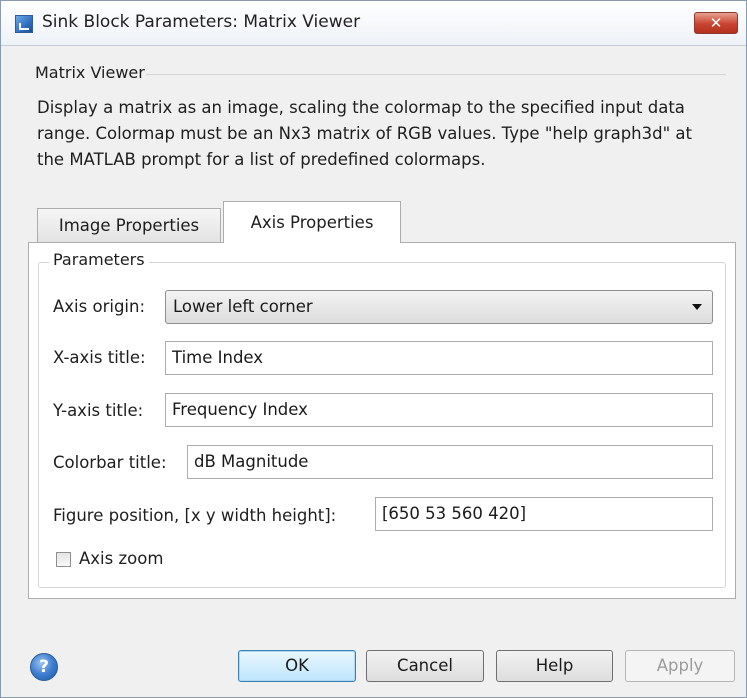 The width and height of the screenshot is (747, 698). I want to click on close-button: ✕, so click(716, 23).